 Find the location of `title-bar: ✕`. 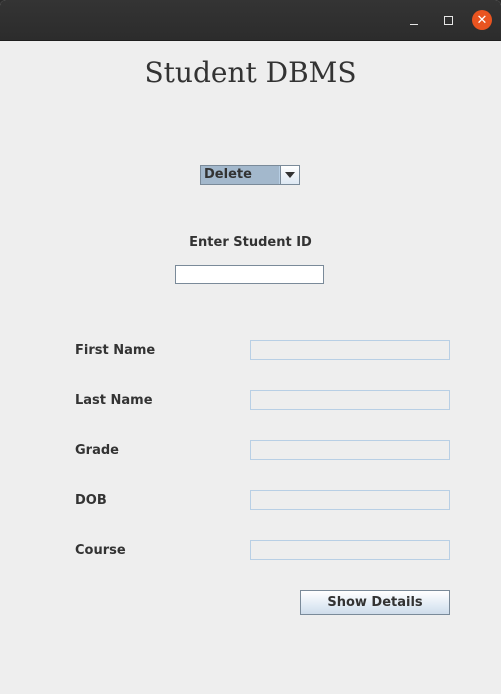

title-bar: ✕ is located at coordinates (250, 20).